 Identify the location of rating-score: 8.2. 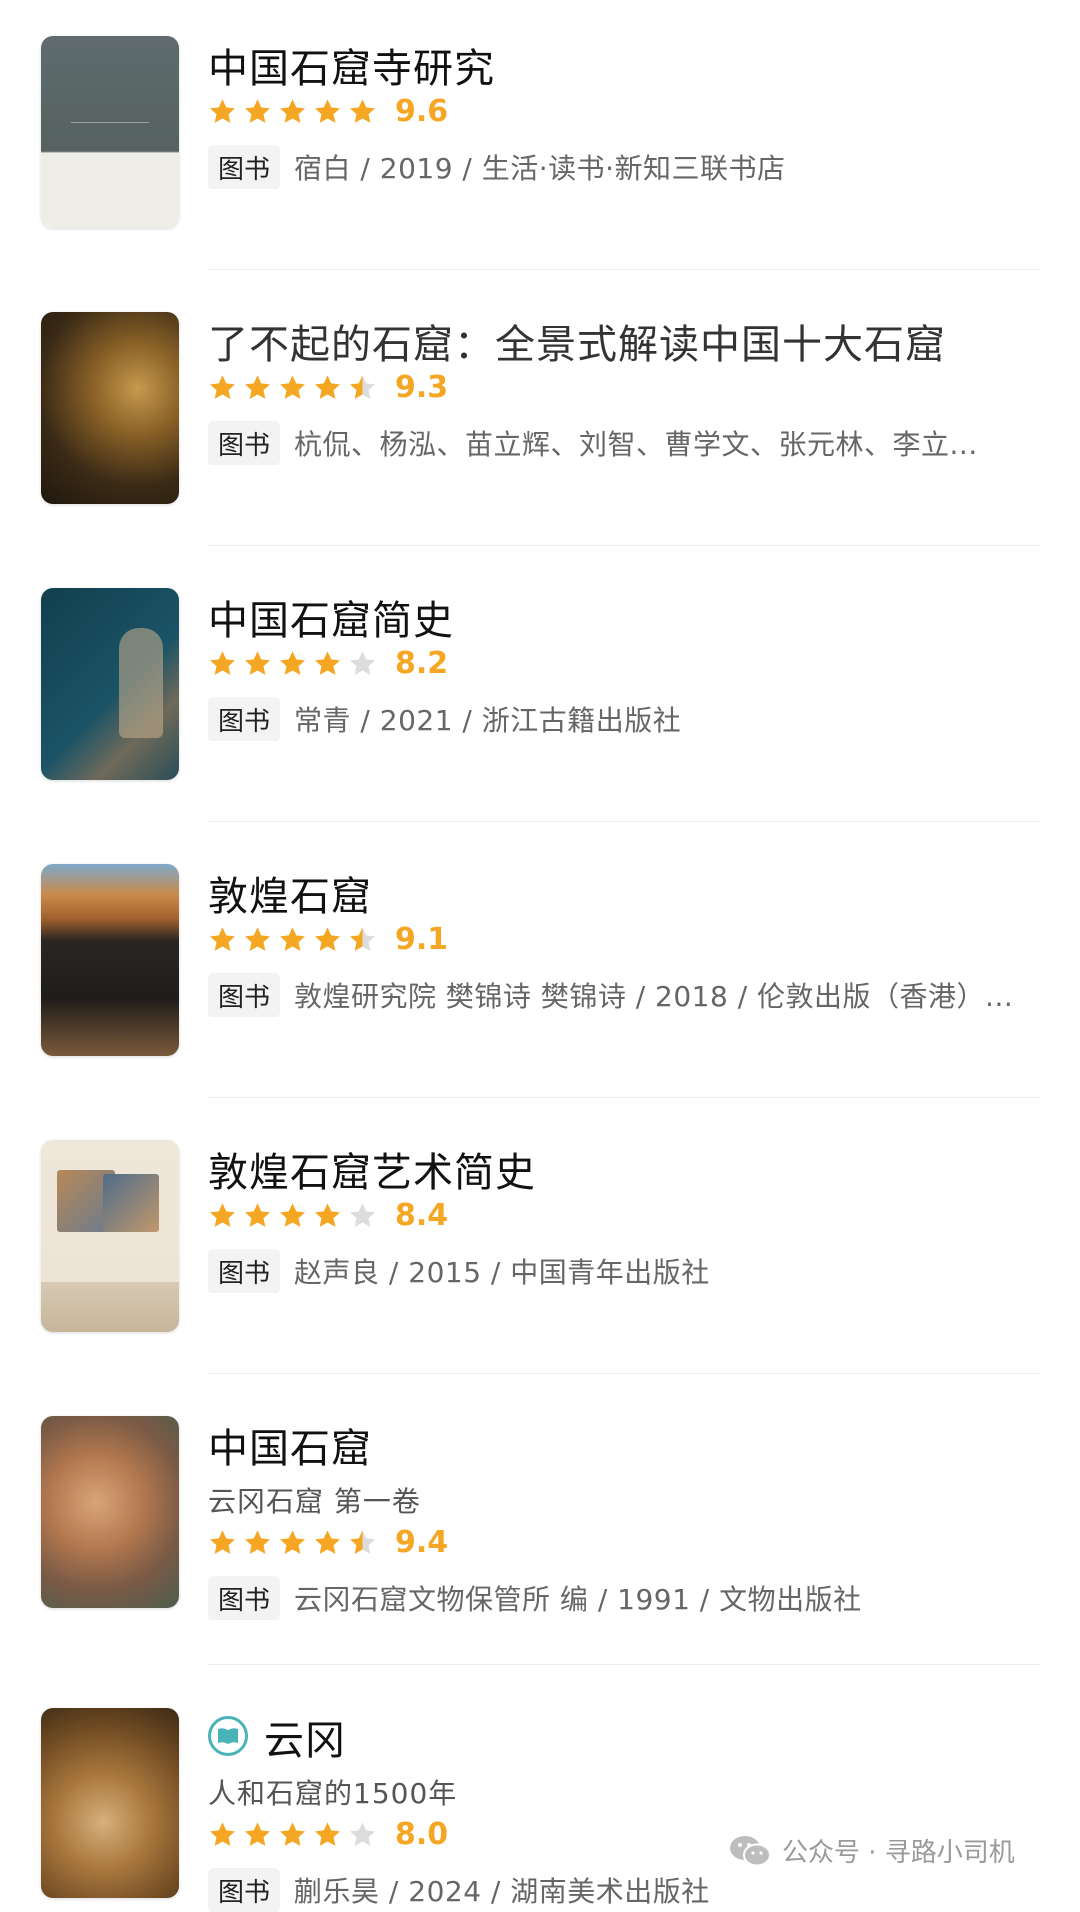
(422, 663).